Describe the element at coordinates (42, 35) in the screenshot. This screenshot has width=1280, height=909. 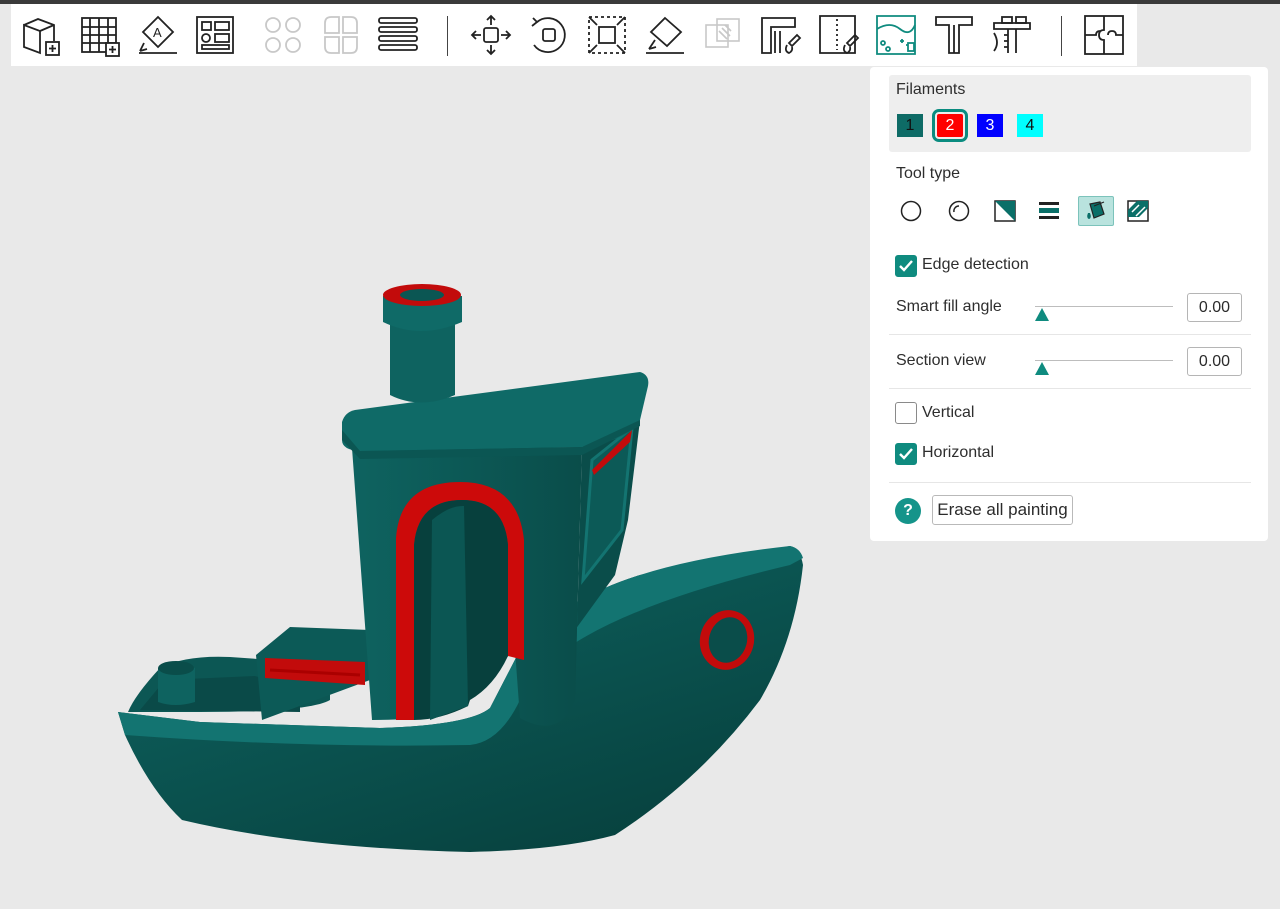
I see `add-cube-icon` at that location.